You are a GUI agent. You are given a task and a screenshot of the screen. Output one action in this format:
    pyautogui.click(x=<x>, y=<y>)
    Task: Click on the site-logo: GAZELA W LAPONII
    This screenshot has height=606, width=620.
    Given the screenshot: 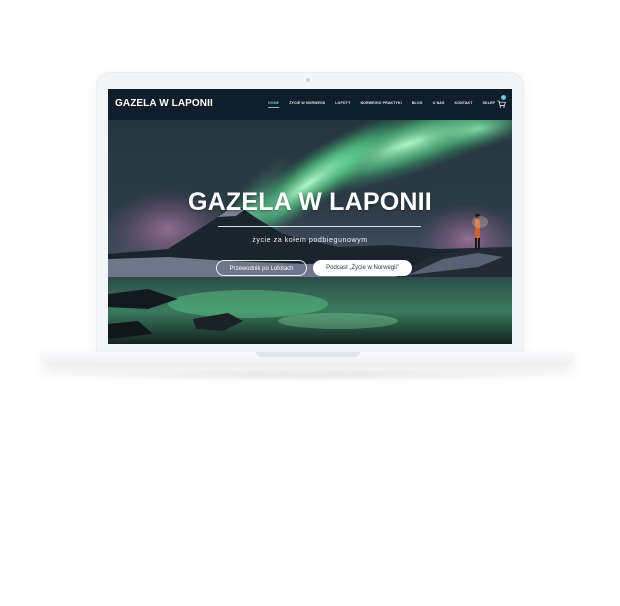 What is the action you would take?
    pyautogui.click(x=164, y=103)
    